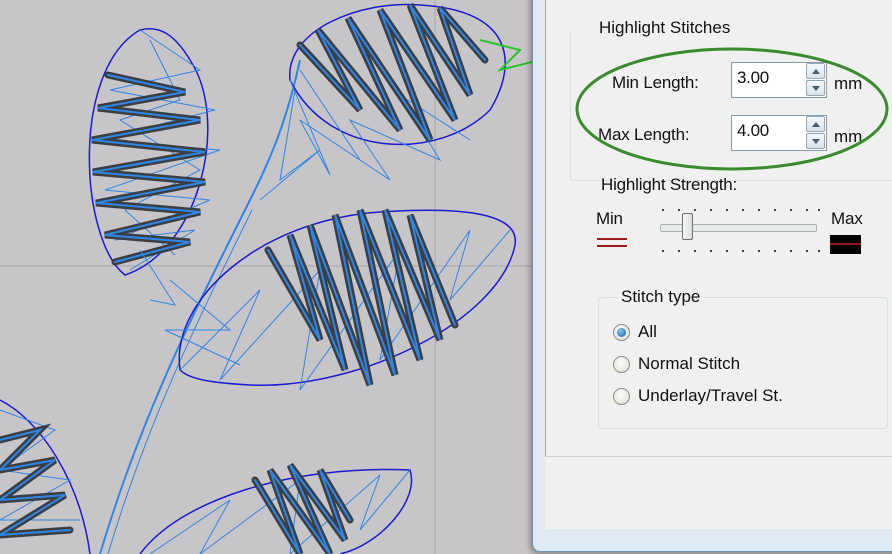 This screenshot has height=554, width=892. I want to click on panel-footer, so click(718, 492).